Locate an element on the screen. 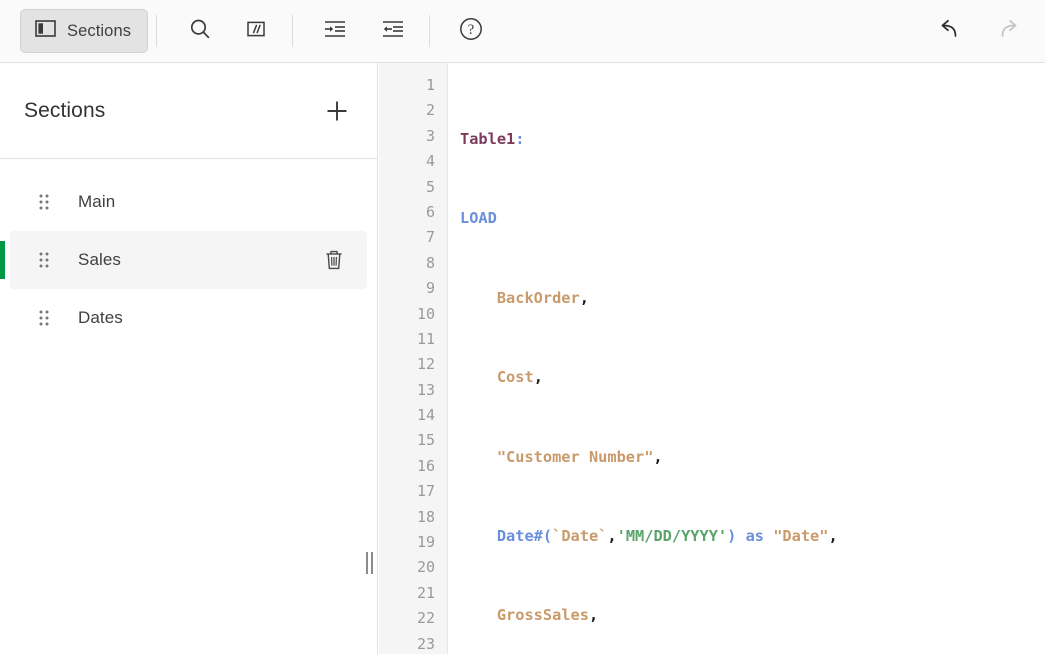 This screenshot has width=1045, height=654. sidebar-title: Sections is located at coordinates (65, 110).